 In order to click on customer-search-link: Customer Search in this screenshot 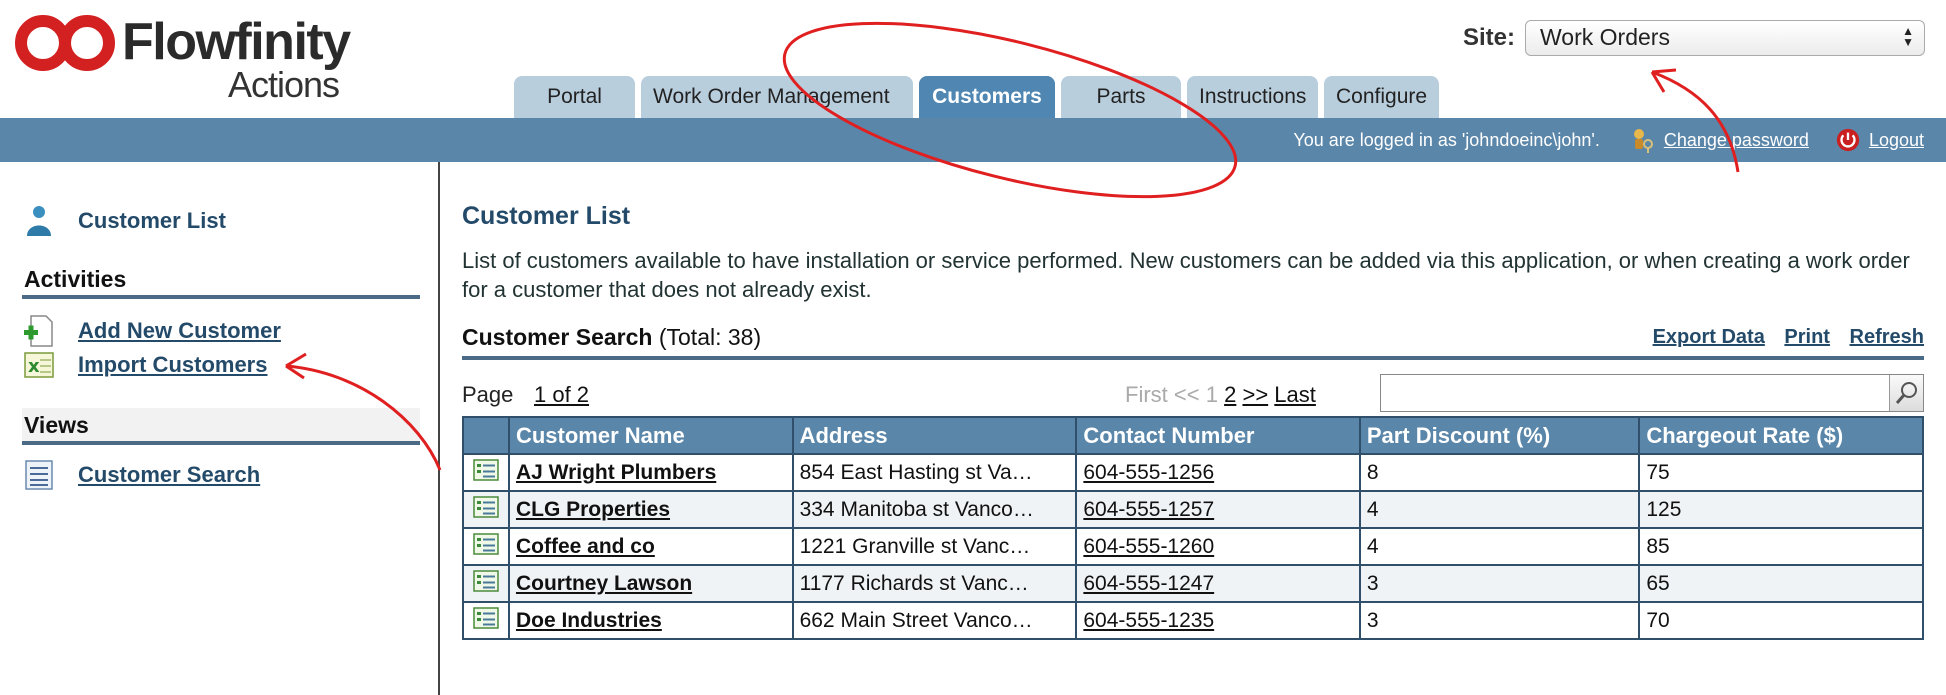, I will do `click(169, 475)`.